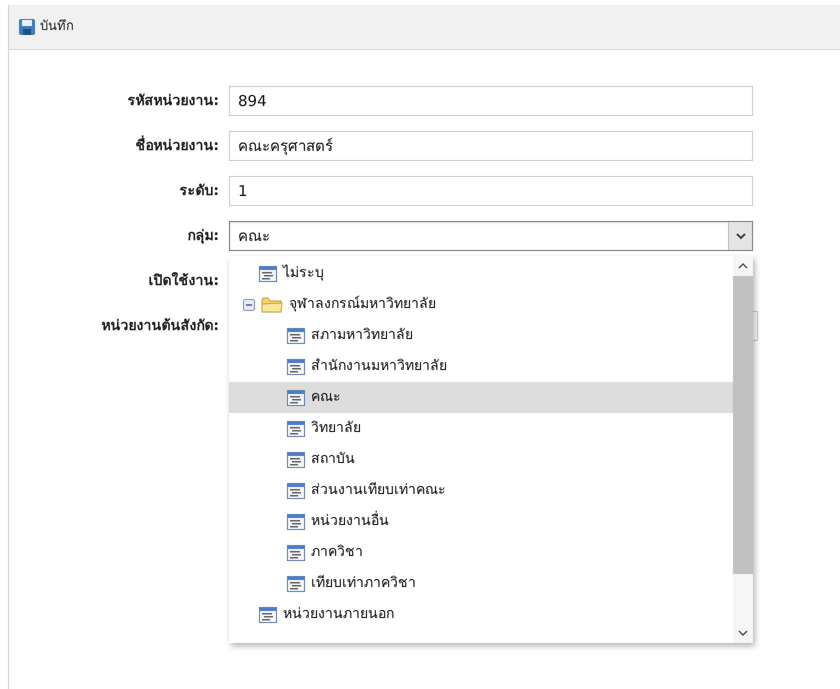  I want to click on text-field: 894, so click(491, 101).